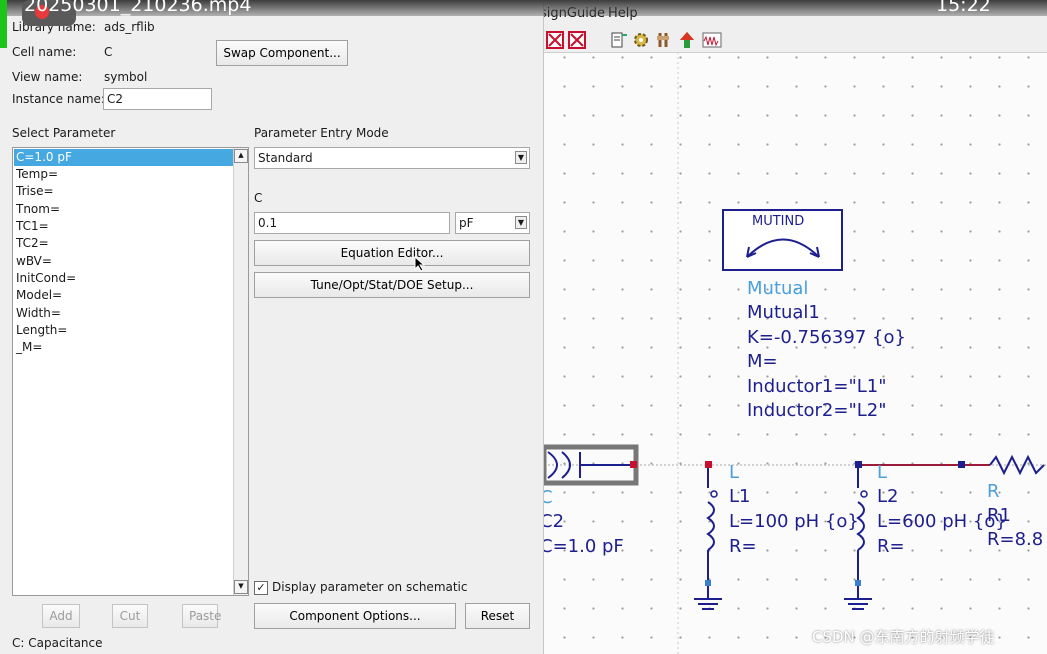 This screenshot has width=1047, height=654. Describe the element at coordinates (712, 40) in the screenshot. I see `waveform-icon` at that location.